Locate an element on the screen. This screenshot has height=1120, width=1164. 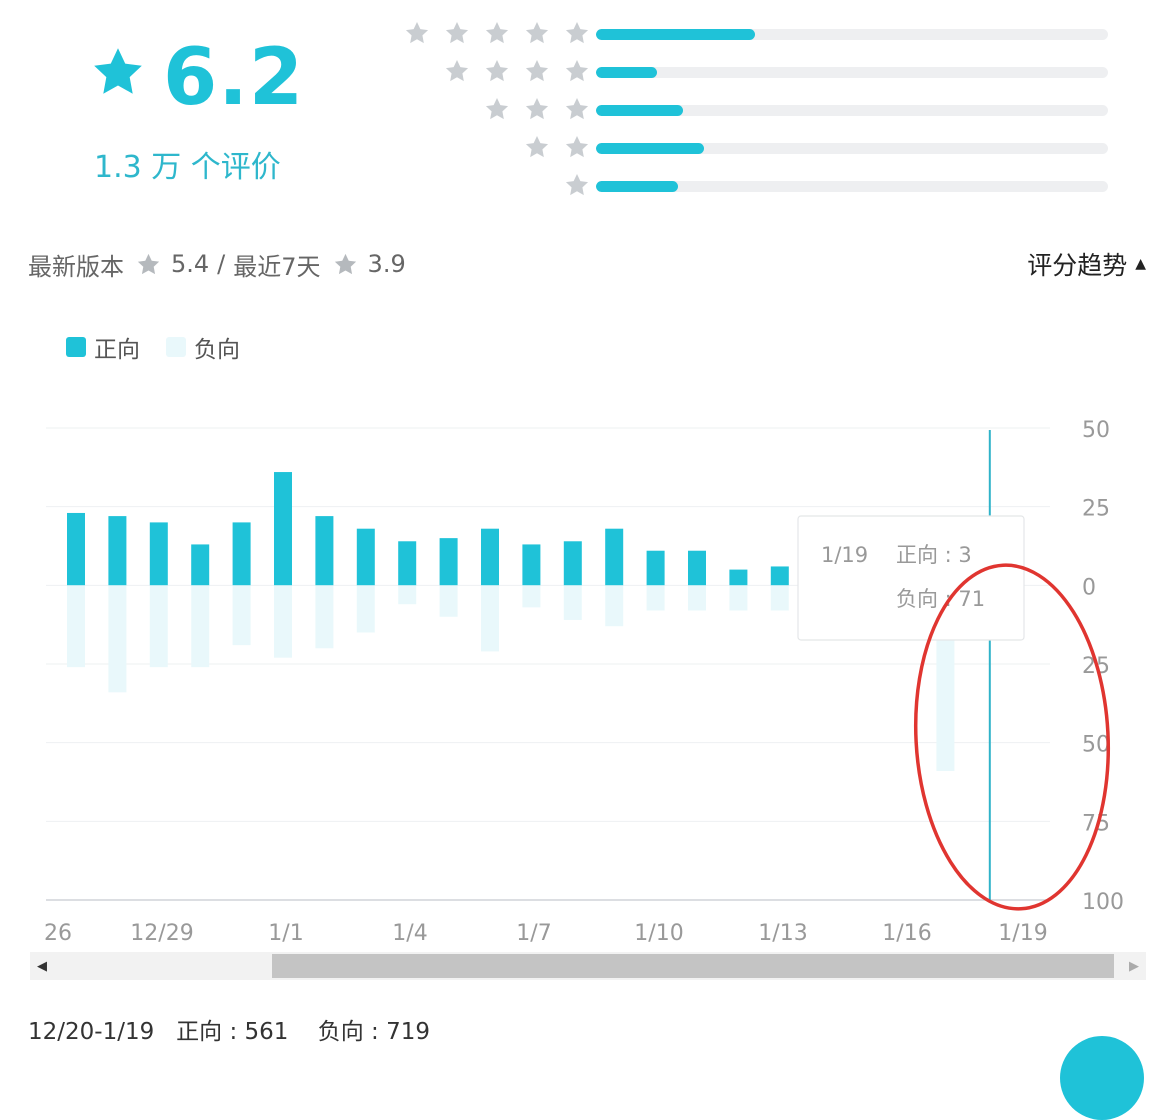
tooltip-negative: 负向 : 71 is located at coordinates (940, 599).